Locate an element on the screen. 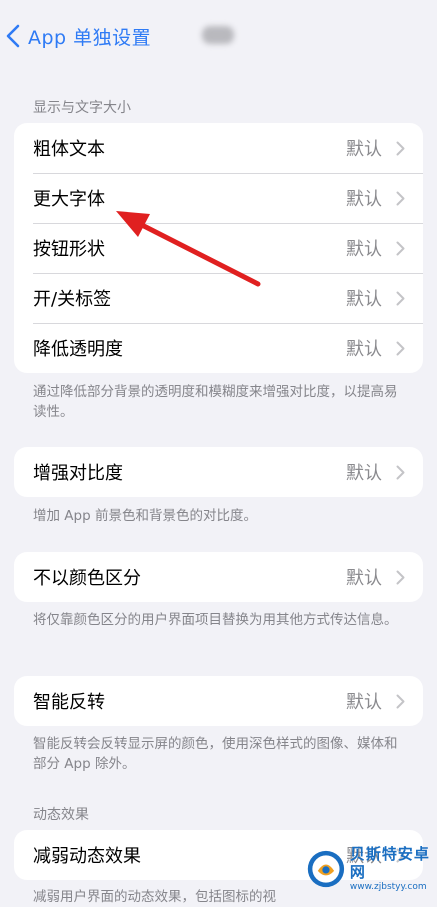 The height and width of the screenshot is (907, 437). row-larger-text: 更大字体 默认 is located at coordinates (218, 198).